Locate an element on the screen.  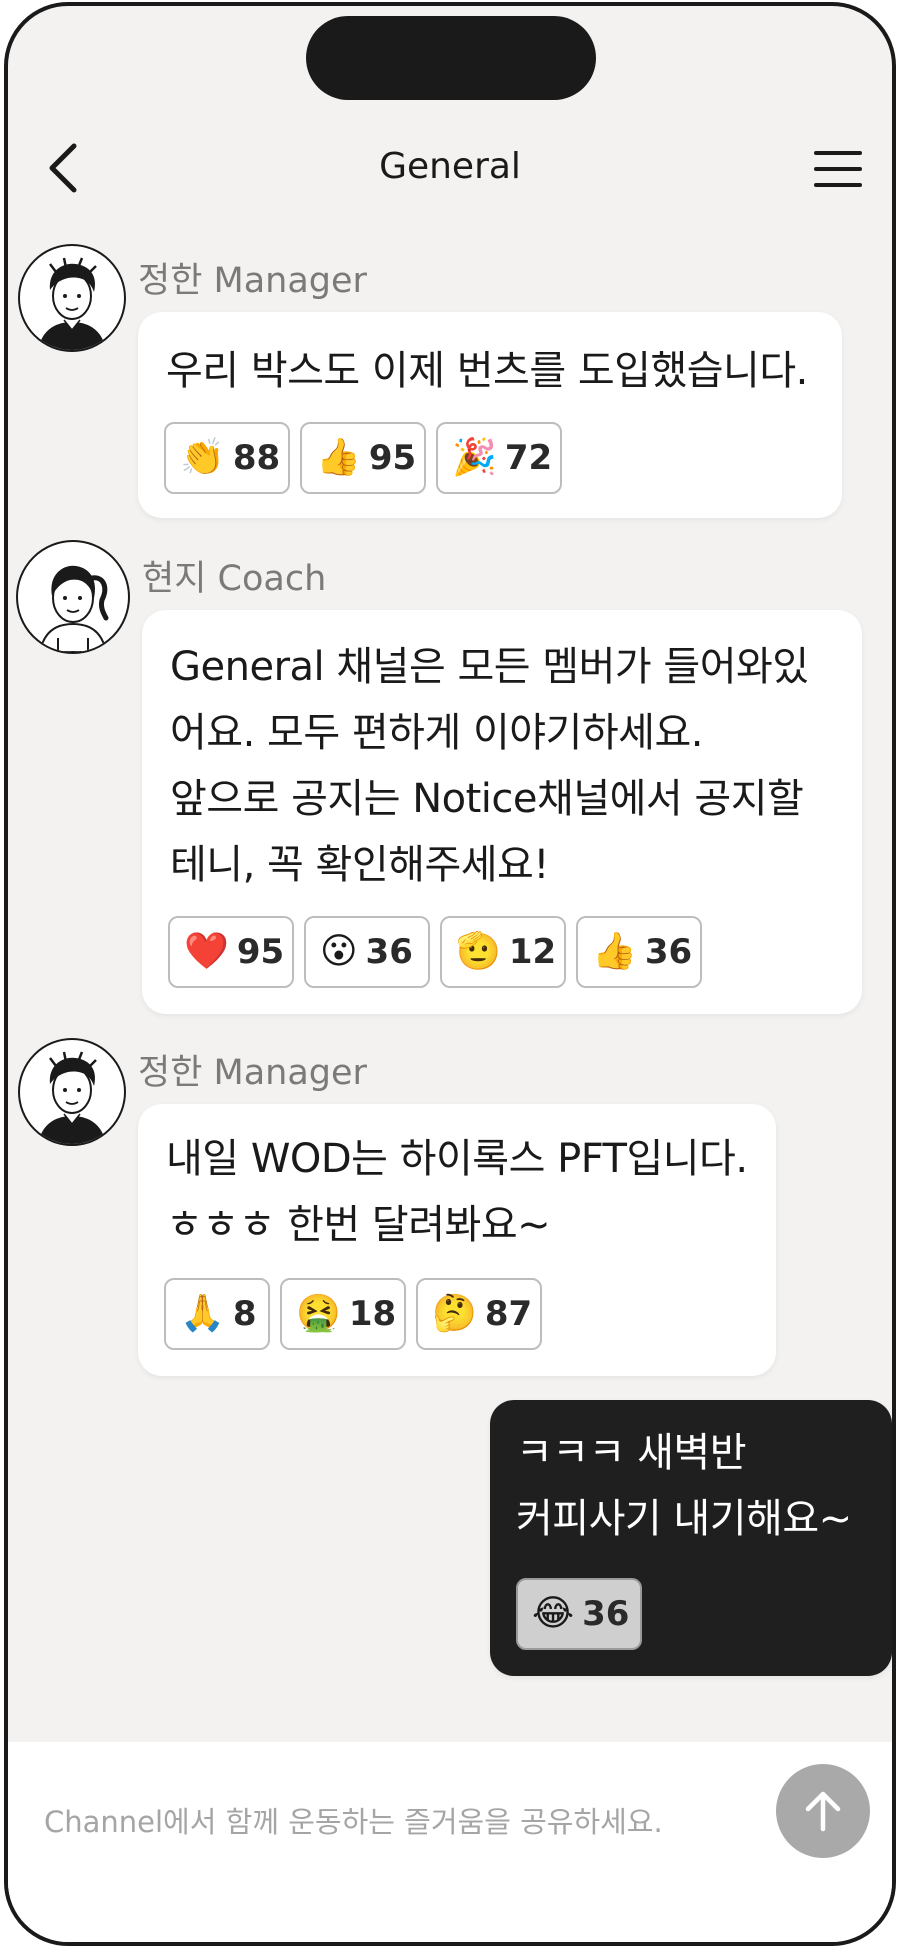
message-bubble: 우리 박스도 이제 번츠를 도입했습니다. 👏 88 👍 95 🎉 72 is located at coordinates (490, 415).